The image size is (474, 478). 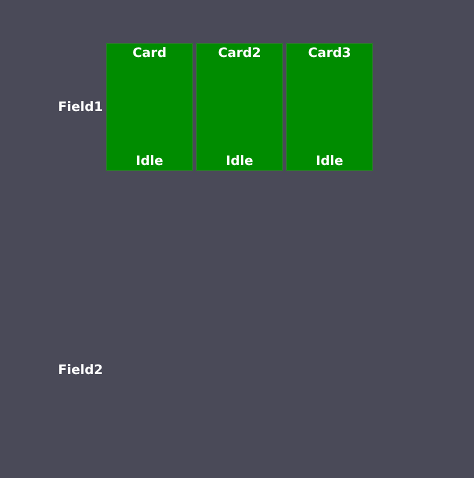 What do you see at coordinates (81, 370) in the screenshot?
I see `field-label: Field2` at bounding box center [81, 370].